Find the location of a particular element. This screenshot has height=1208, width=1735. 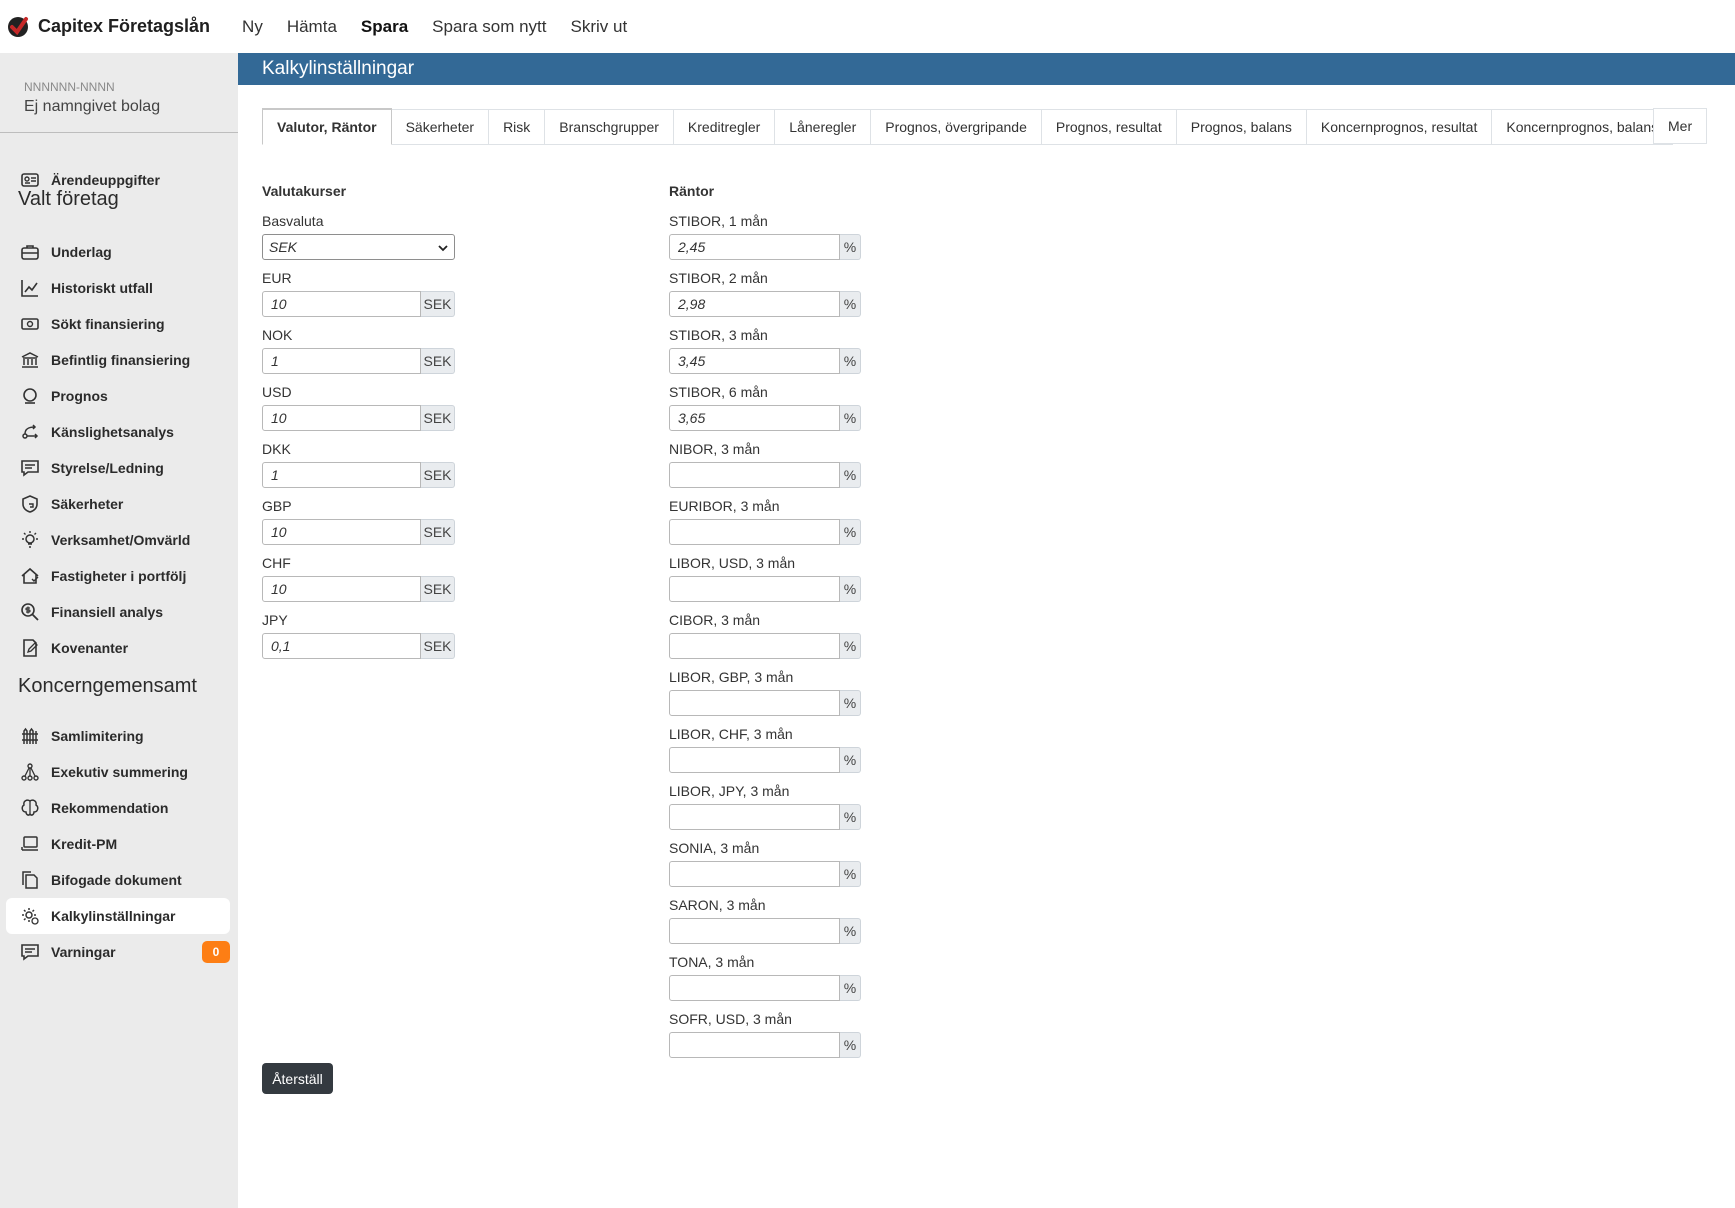

currency-label-dkk: DKK is located at coordinates (276, 449).